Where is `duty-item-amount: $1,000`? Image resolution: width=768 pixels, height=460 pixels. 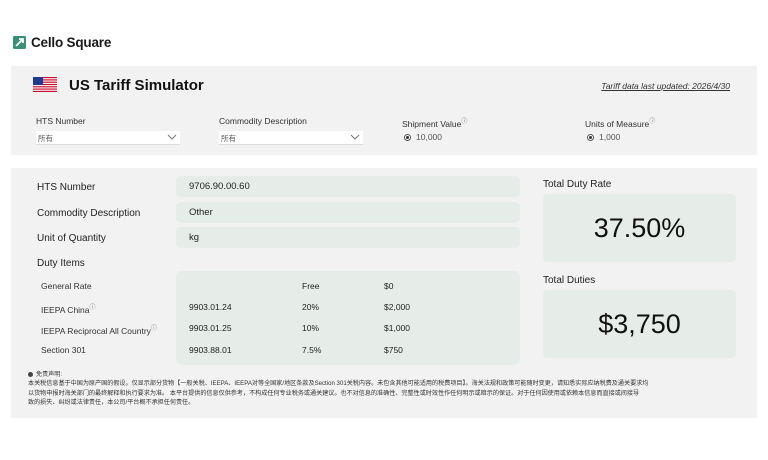 duty-item-amount: $1,000 is located at coordinates (397, 328).